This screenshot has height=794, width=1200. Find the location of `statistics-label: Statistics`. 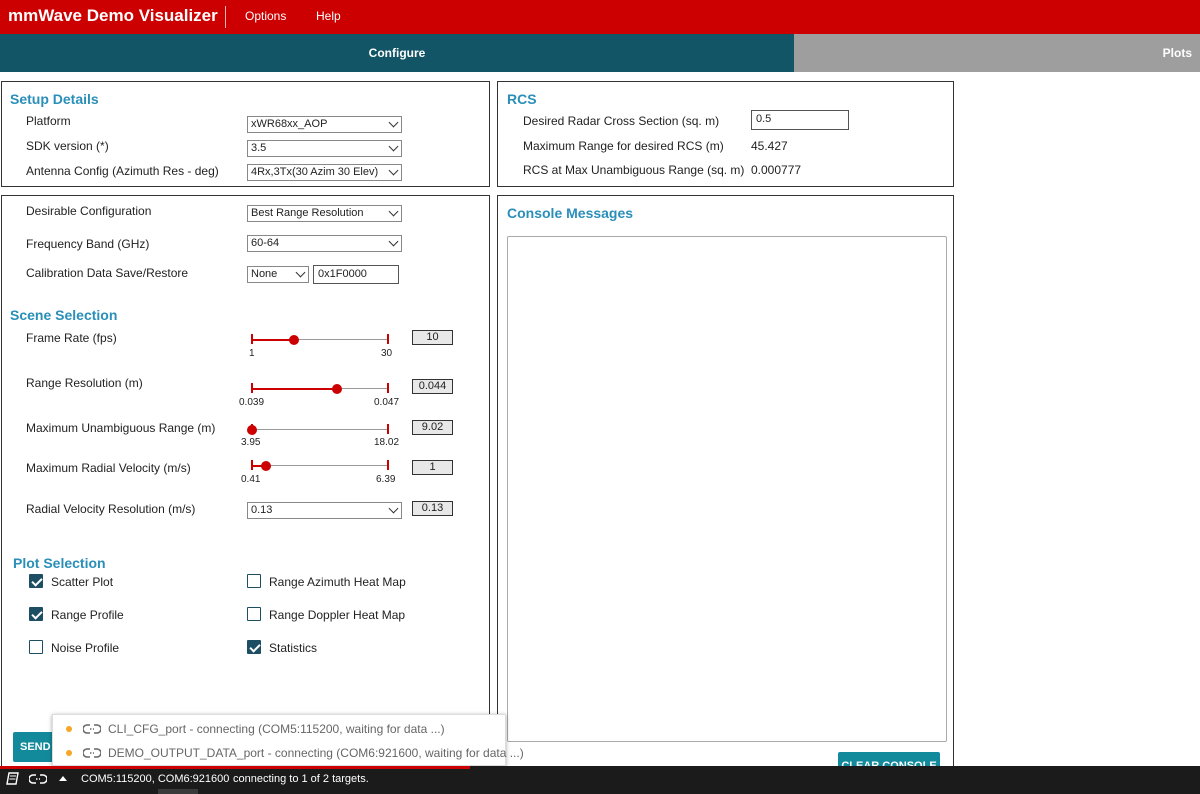

statistics-label: Statistics is located at coordinates (293, 648).